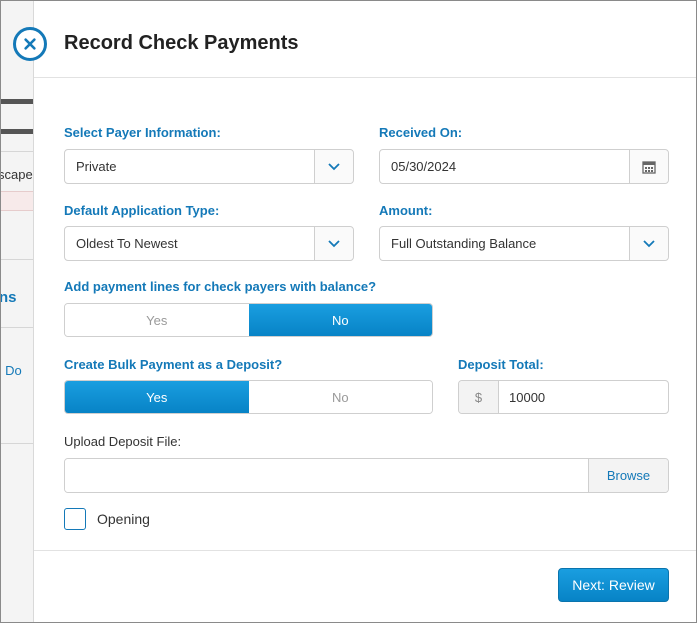 The width and height of the screenshot is (697, 623). What do you see at coordinates (464, 243) in the screenshot?
I see `amount-value: Full Outstanding Balance` at bounding box center [464, 243].